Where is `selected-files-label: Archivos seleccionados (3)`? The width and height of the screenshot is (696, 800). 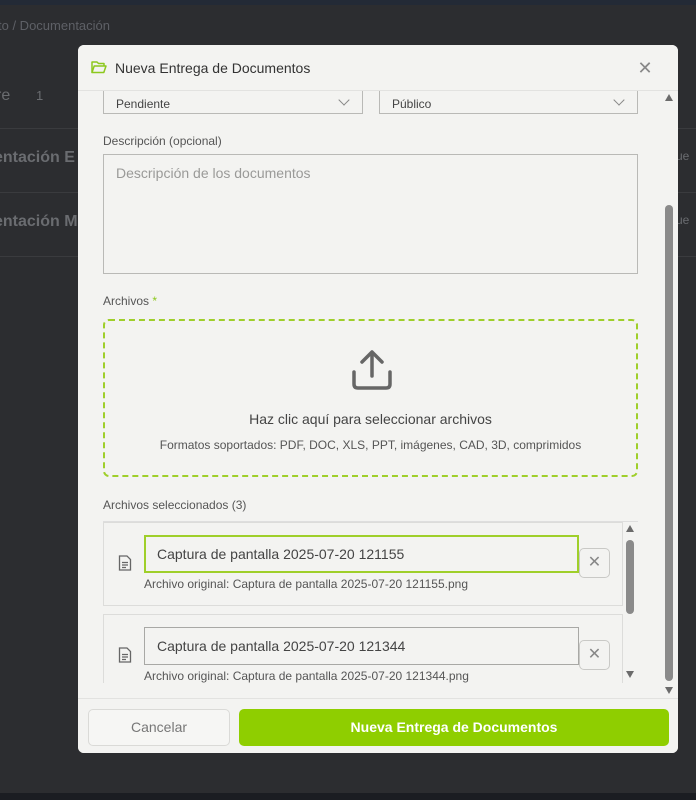 selected-files-label: Archivos seleccionados (3) is located at coordinates (175, 505).